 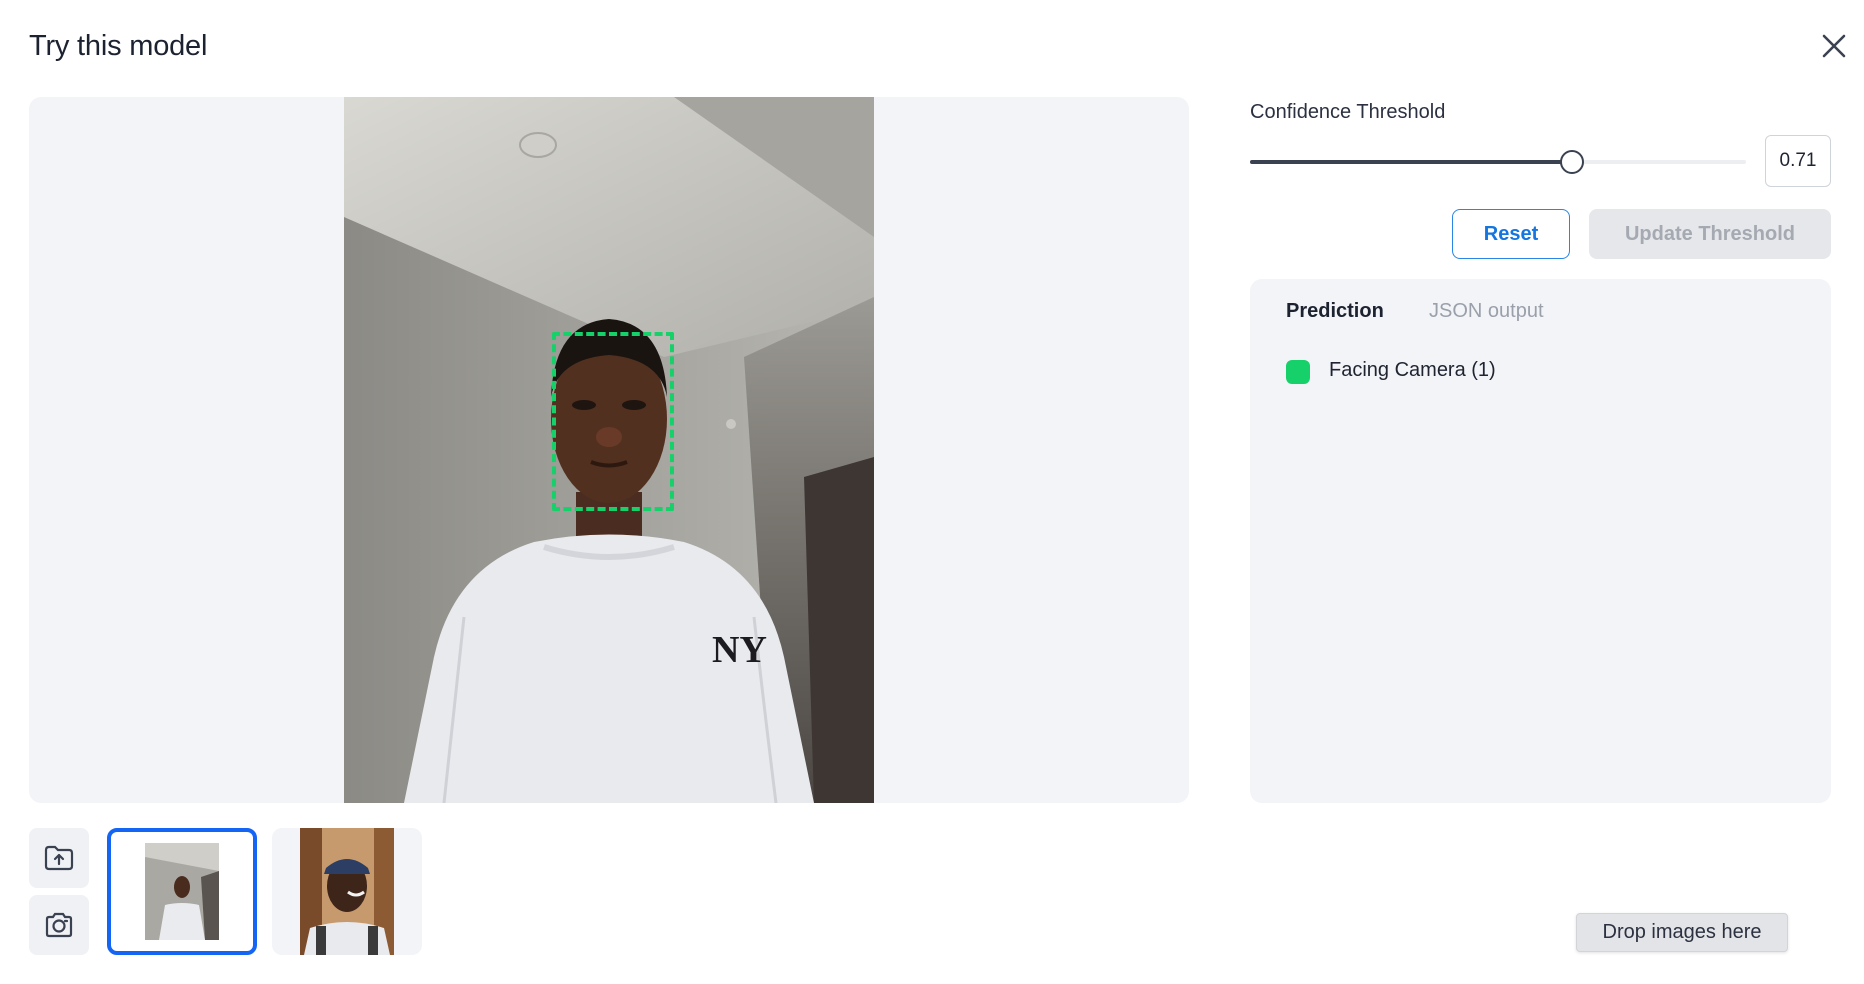 What do you see at coordinates (1682, 932) in the screenshot?
I see `drop-images-hint: Drop images here` at bounding box center [1682, 932].